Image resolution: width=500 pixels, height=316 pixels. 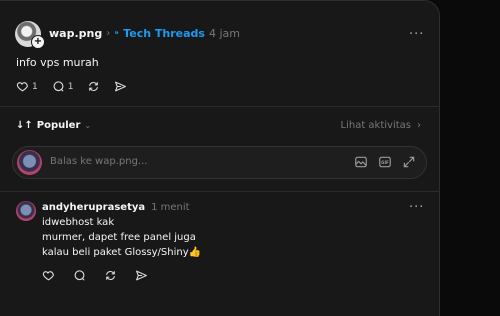 I want to click on view-activity-link: Lihat aktivitas ›, so click(x=381, y=125).